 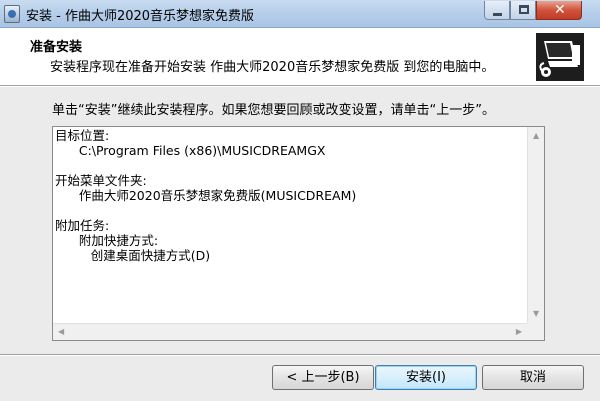 I want to click on installer-app-icon, so click(x=12, y=14).